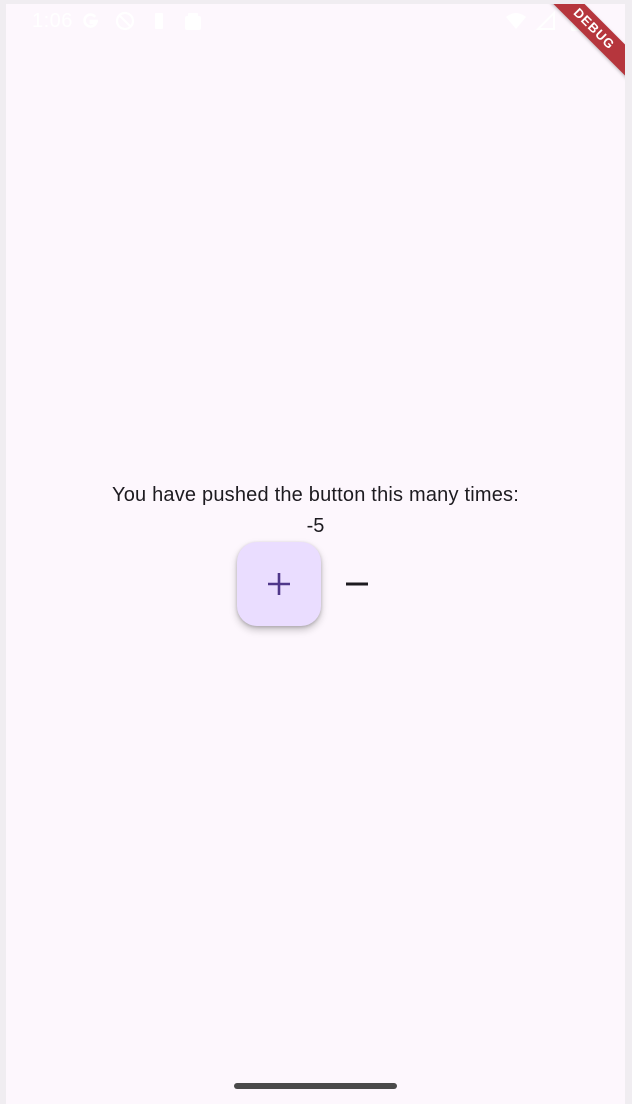 The width and height of the screenshot is (632, 1104). I want to click on plus-icon, so click(279, 584).